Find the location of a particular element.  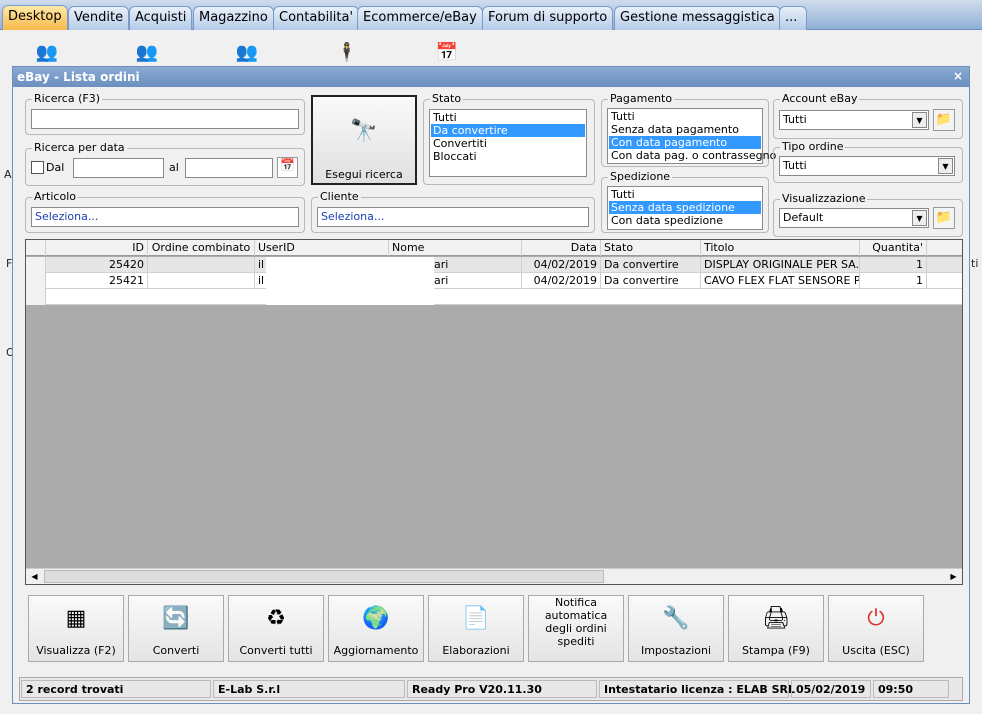

dal-date-input is located at coordinates (118, 168).